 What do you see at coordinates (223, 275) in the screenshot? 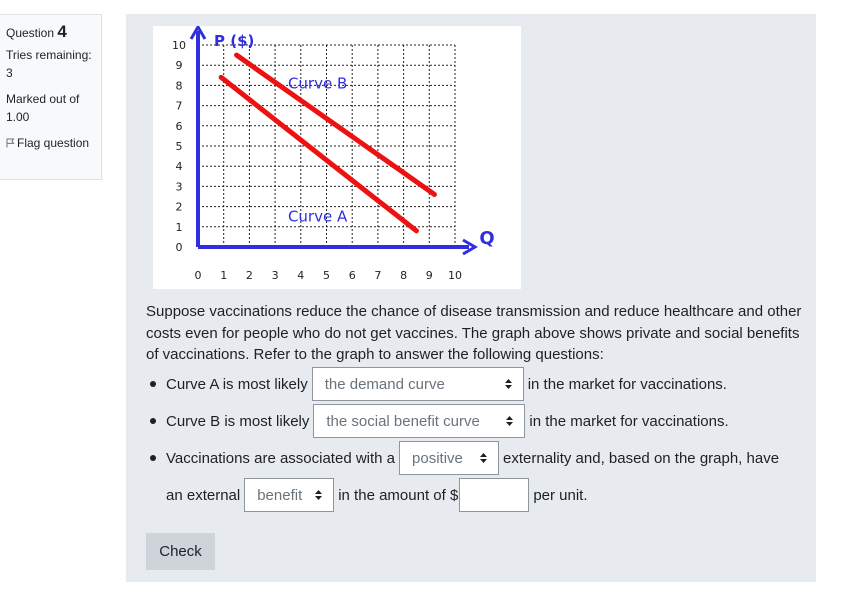
I see `x-tick-label: 1` at bounding box center [223, 275].